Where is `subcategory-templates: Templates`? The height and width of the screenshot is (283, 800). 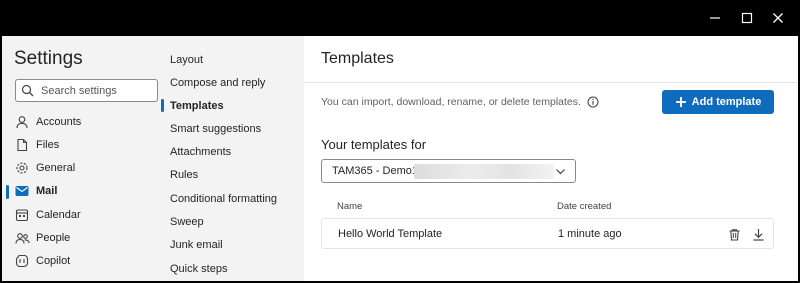
subcategory-templates: Templates is located at coordinates (197, 106).